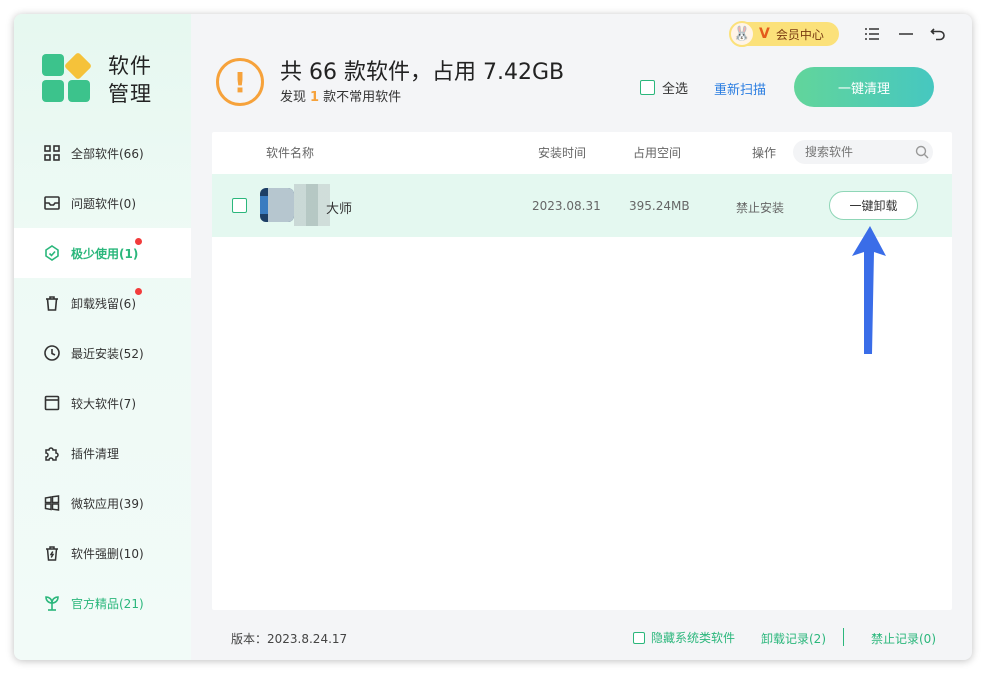 Image resolution: width=987 pixels, height=678 pixels. I want to click on app-icon, so click(277, 205).